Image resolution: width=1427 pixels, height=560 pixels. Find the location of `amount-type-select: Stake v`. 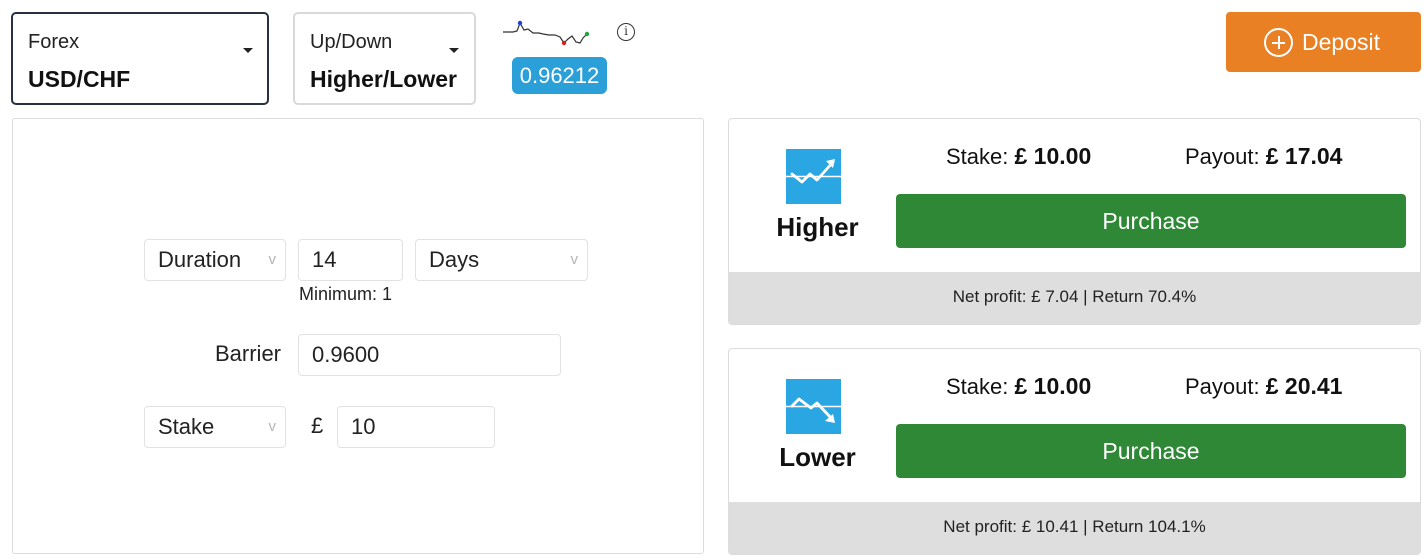

amount-type-select: Stake v is located at coordinates (215, 427).